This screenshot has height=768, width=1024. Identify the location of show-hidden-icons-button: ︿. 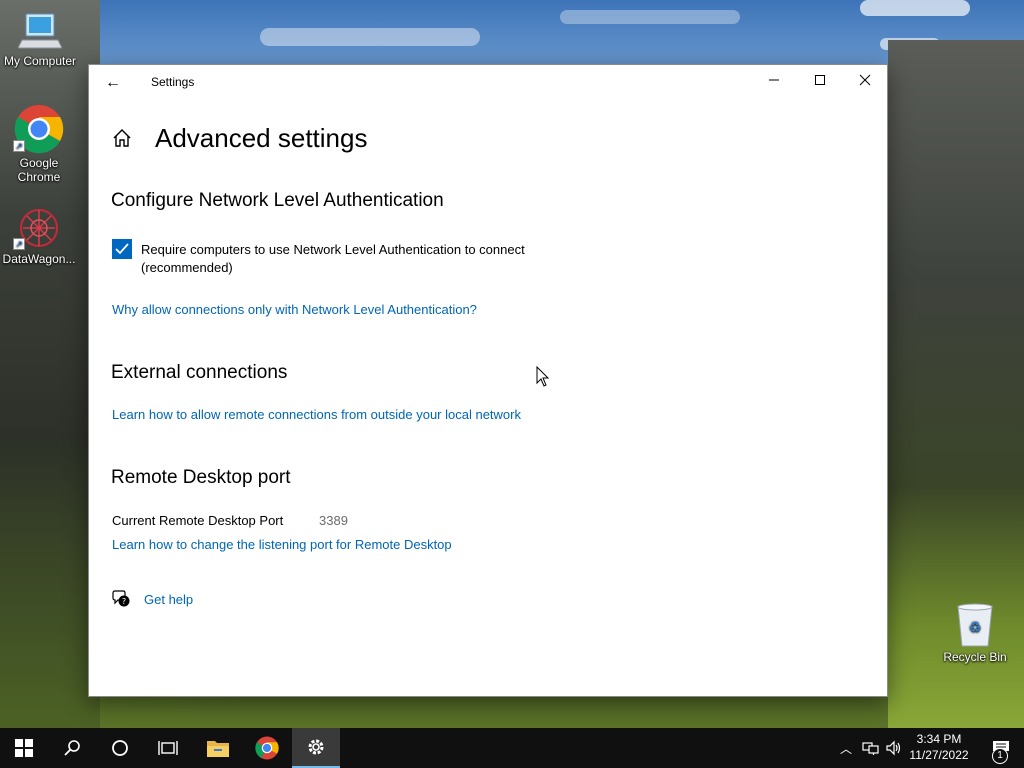
(846, 748).